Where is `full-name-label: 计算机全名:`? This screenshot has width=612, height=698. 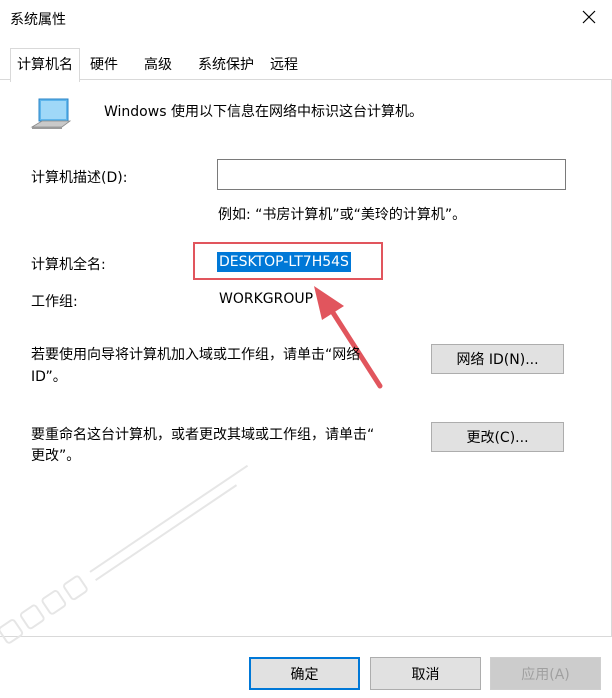
full-name-label: 计算机全名: is located at coordinates (68, 265).